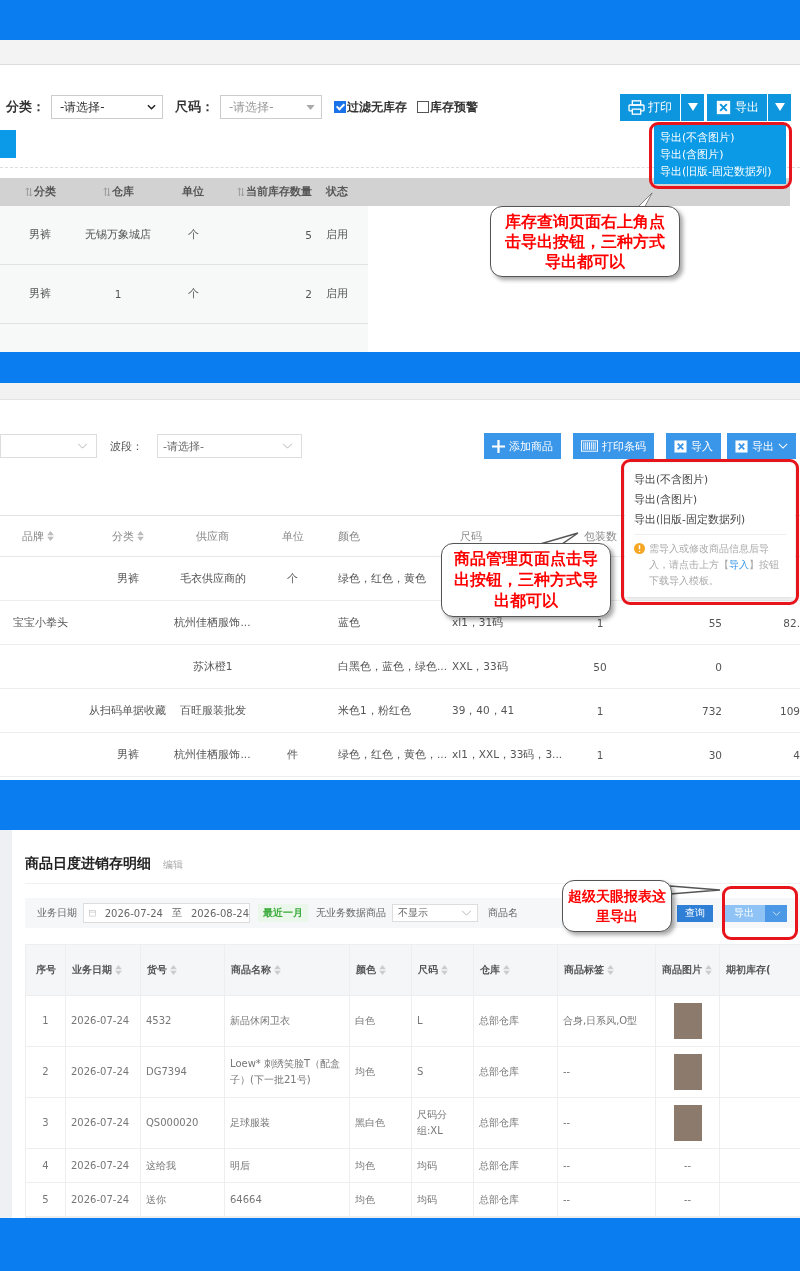  Describe the element at coordinates (159, 1021) in the screenshot. I see `table-cell-text: 4532` at that location.